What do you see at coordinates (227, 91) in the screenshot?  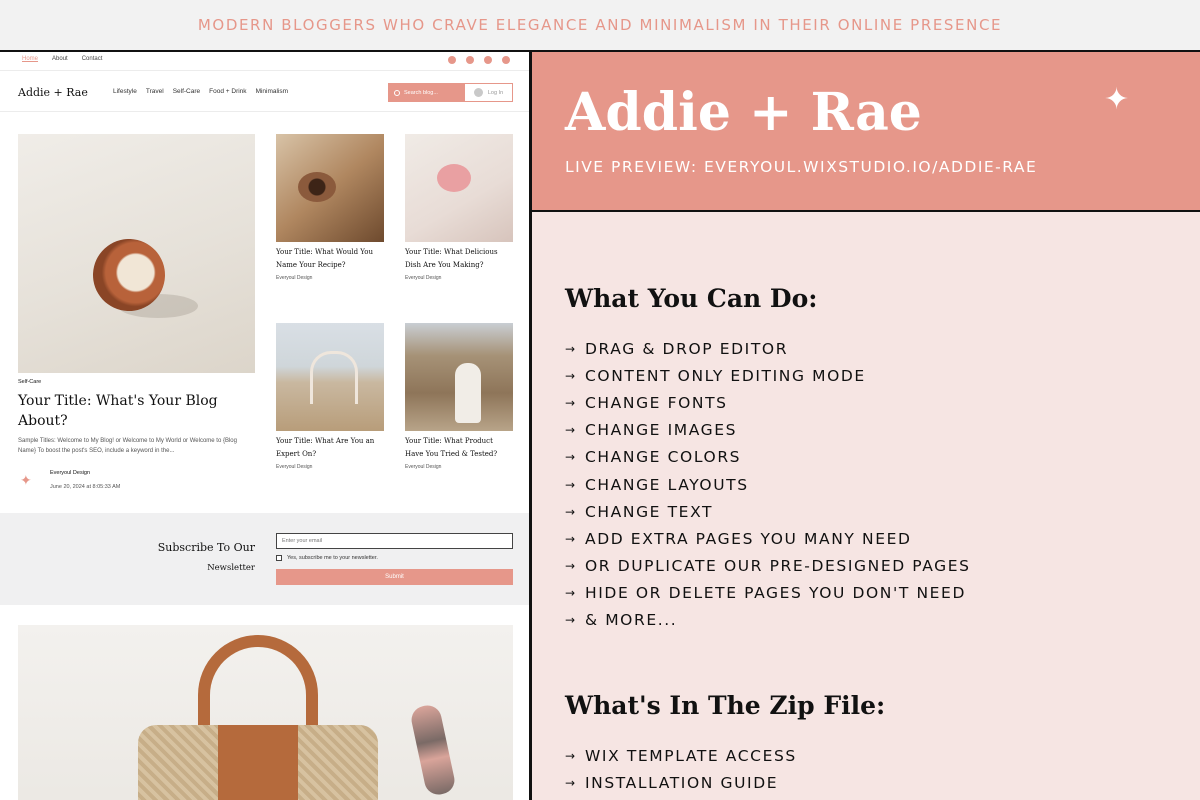 I see `nav-item-food-drink: Food + Drink` at bounding box center [227, 91].